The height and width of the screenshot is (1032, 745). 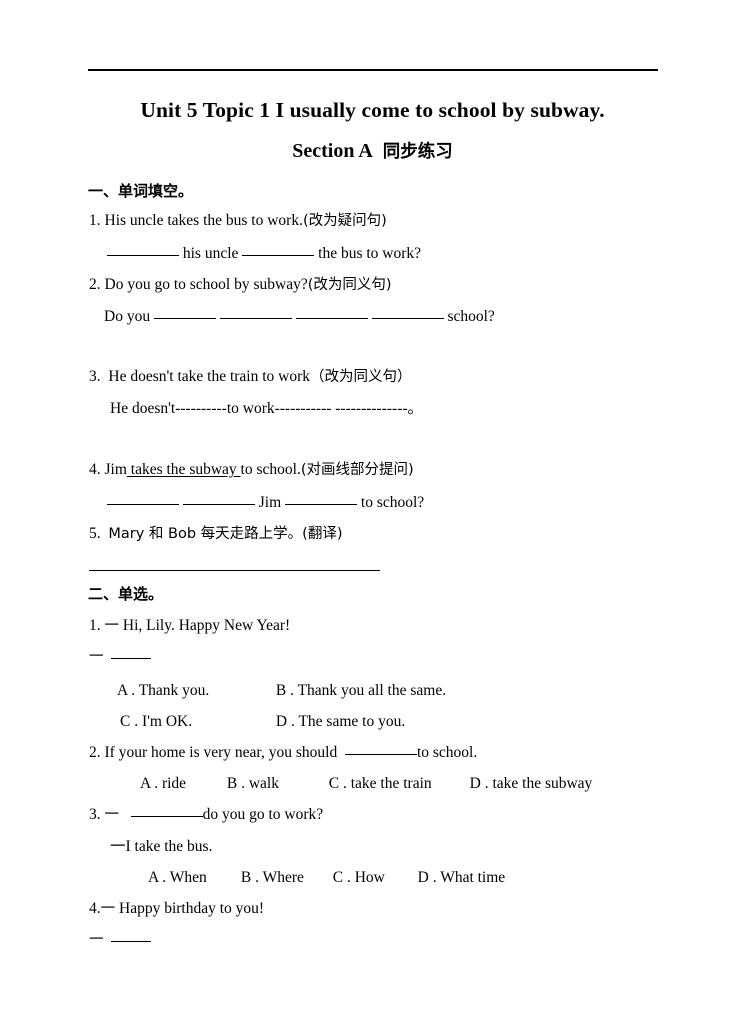 What do you see at coordinates (181, 784) in the screenshot?
I see `option-a: A . ride` at bounding box center [181, 784].